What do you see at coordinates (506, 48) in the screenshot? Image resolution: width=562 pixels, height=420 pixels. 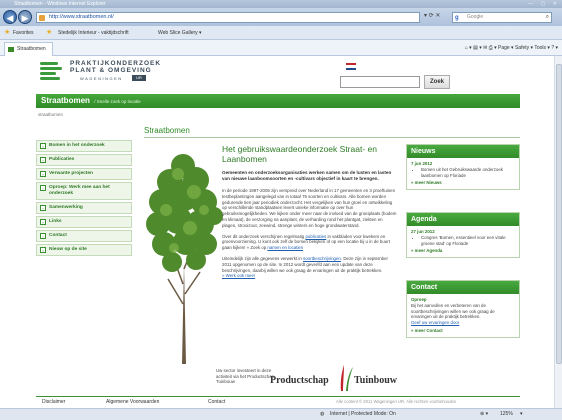 I see `page-menu: Page ▾` at bounding box center [506, 48].